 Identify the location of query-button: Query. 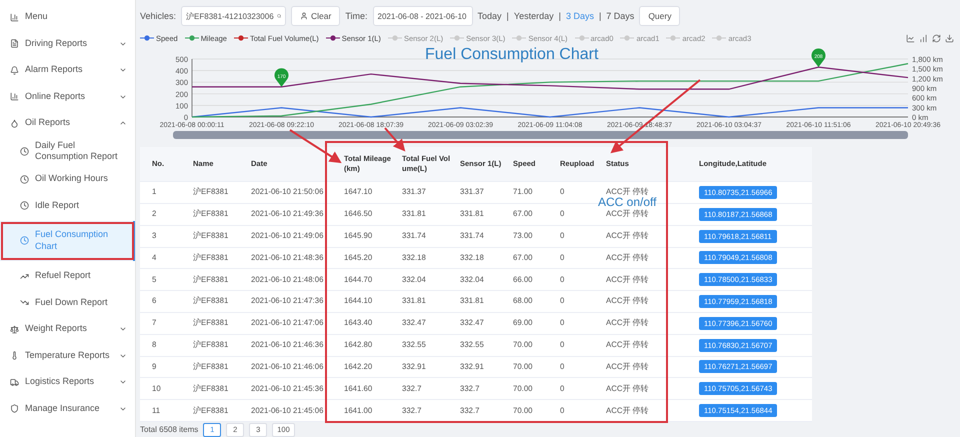
(659, 16).